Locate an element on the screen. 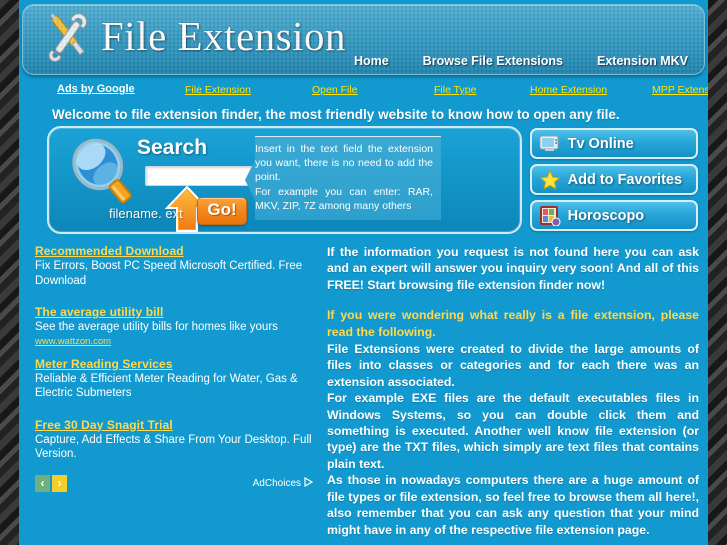 Image resolution: width=727 pixels, height=545 pixels. site-logo: File Extension is located at coordinates (191, 36).